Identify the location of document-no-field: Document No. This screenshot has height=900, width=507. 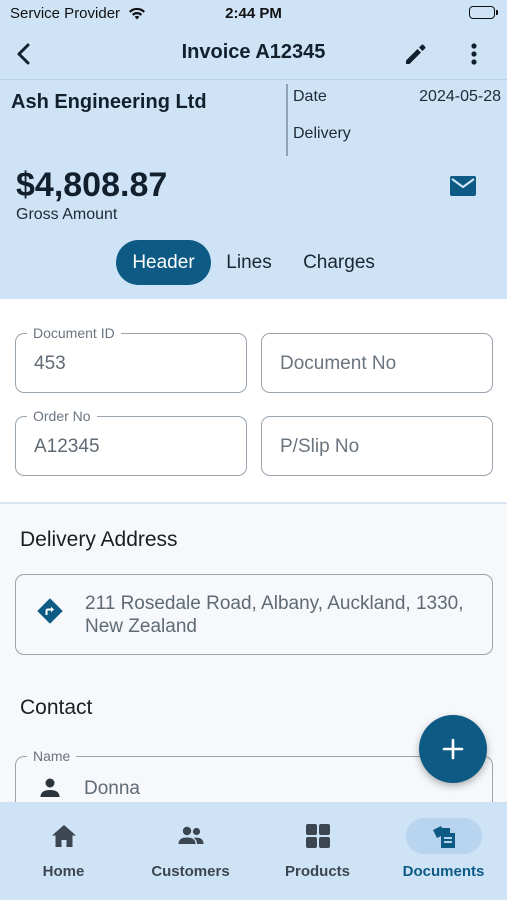
(377, 363).